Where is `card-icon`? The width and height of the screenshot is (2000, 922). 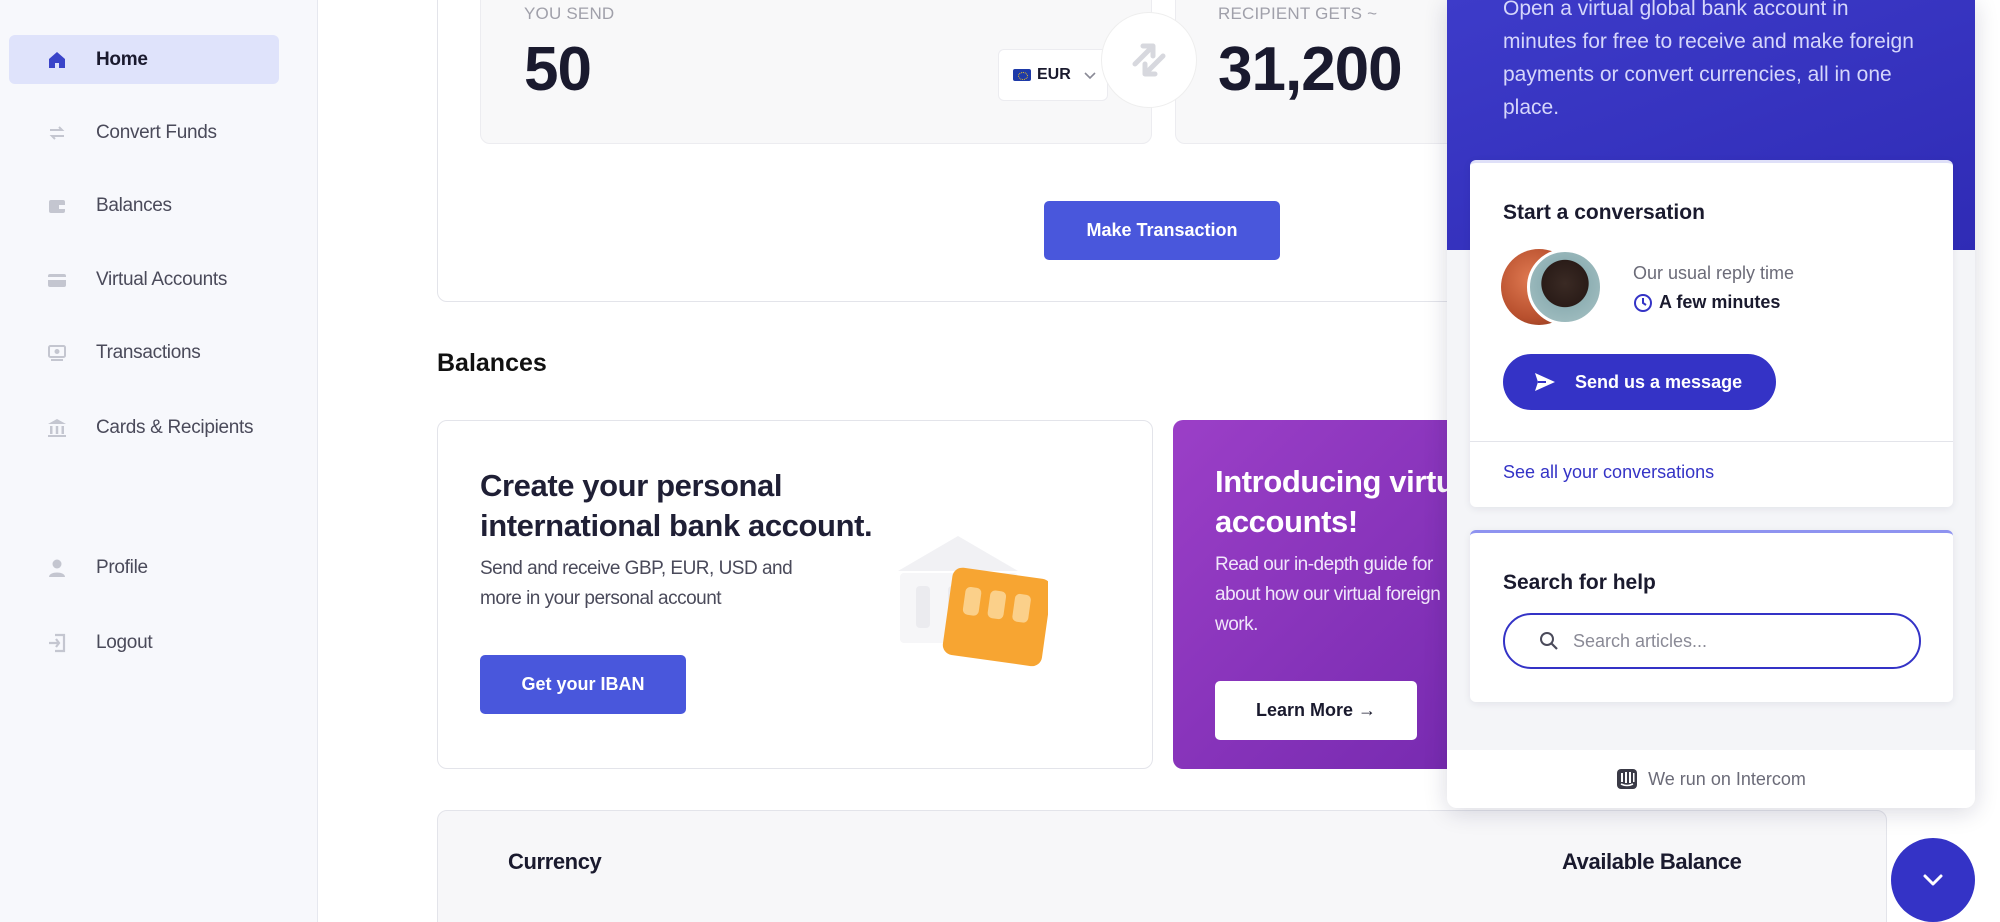
card-icon is located at coordinates (57, 280).